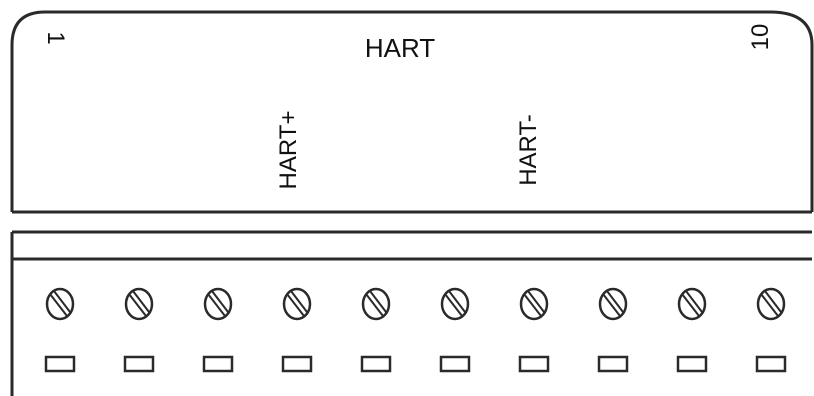 The image size is (814, 396). I want to click on terminal-number-last: 10, so click(760, 37).